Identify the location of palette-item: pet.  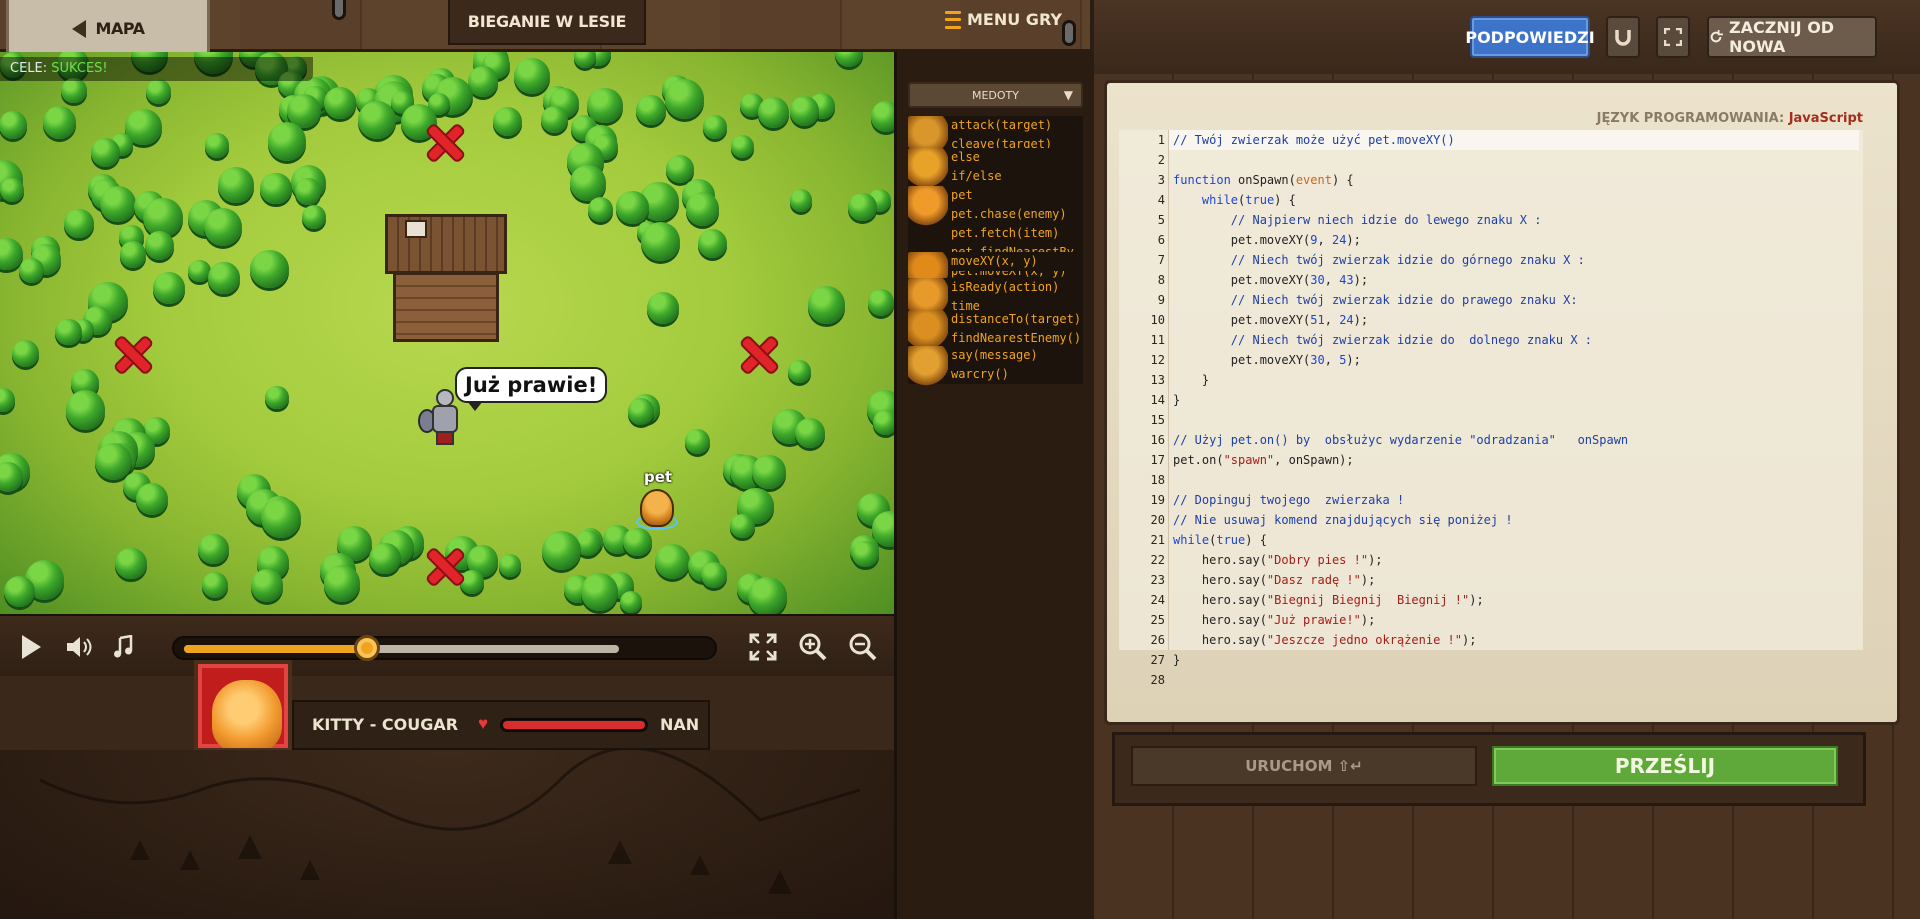
(1017, 195).